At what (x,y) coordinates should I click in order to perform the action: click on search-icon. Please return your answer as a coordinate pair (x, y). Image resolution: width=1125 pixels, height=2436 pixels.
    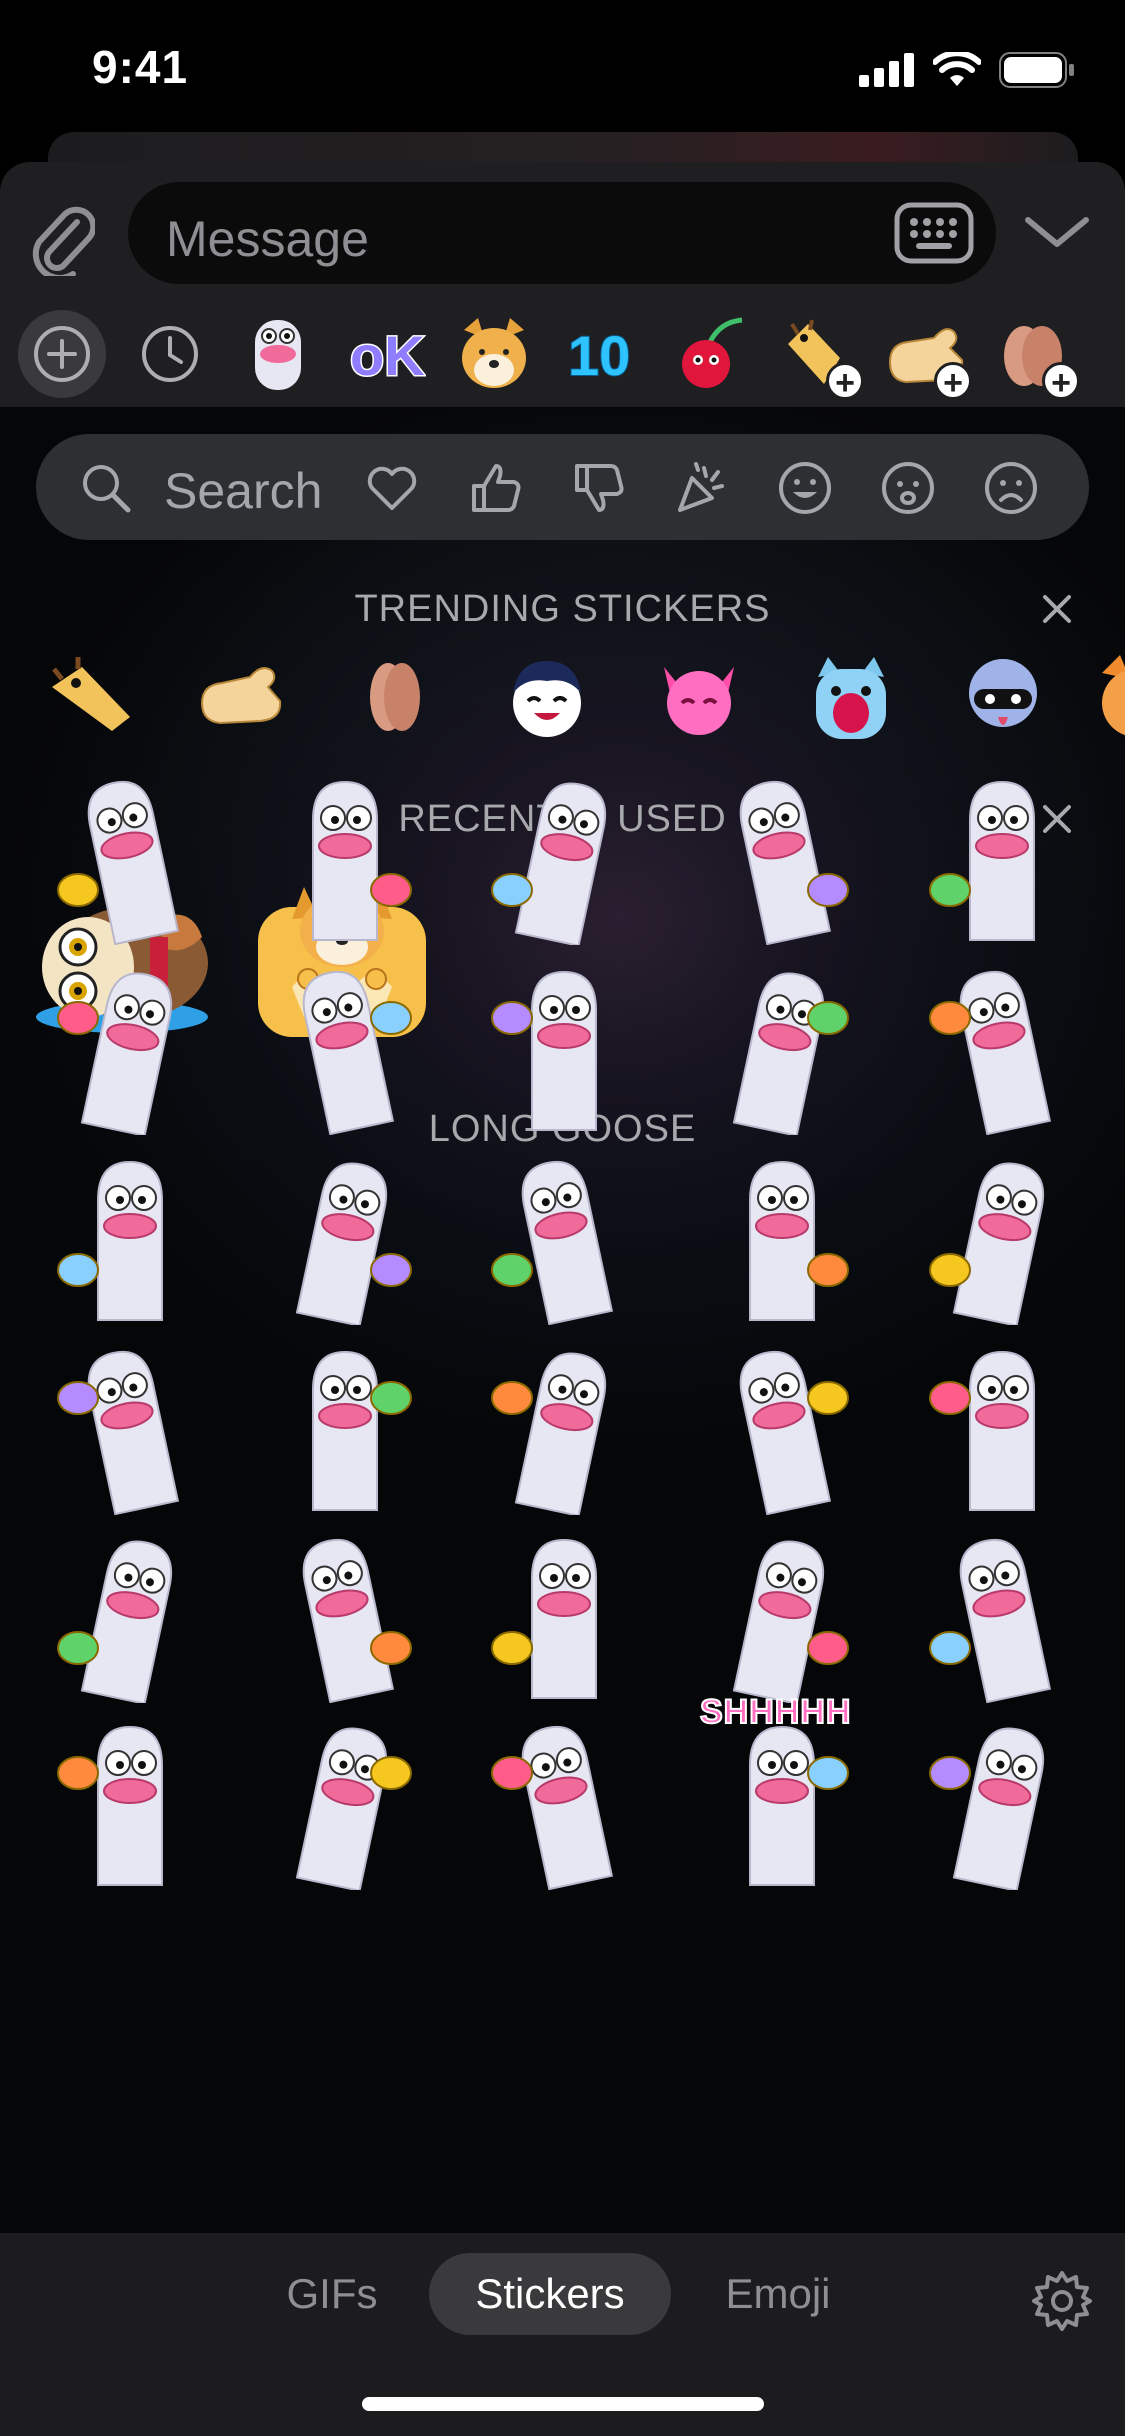
    Looking at the image, I should click on (107, 489).